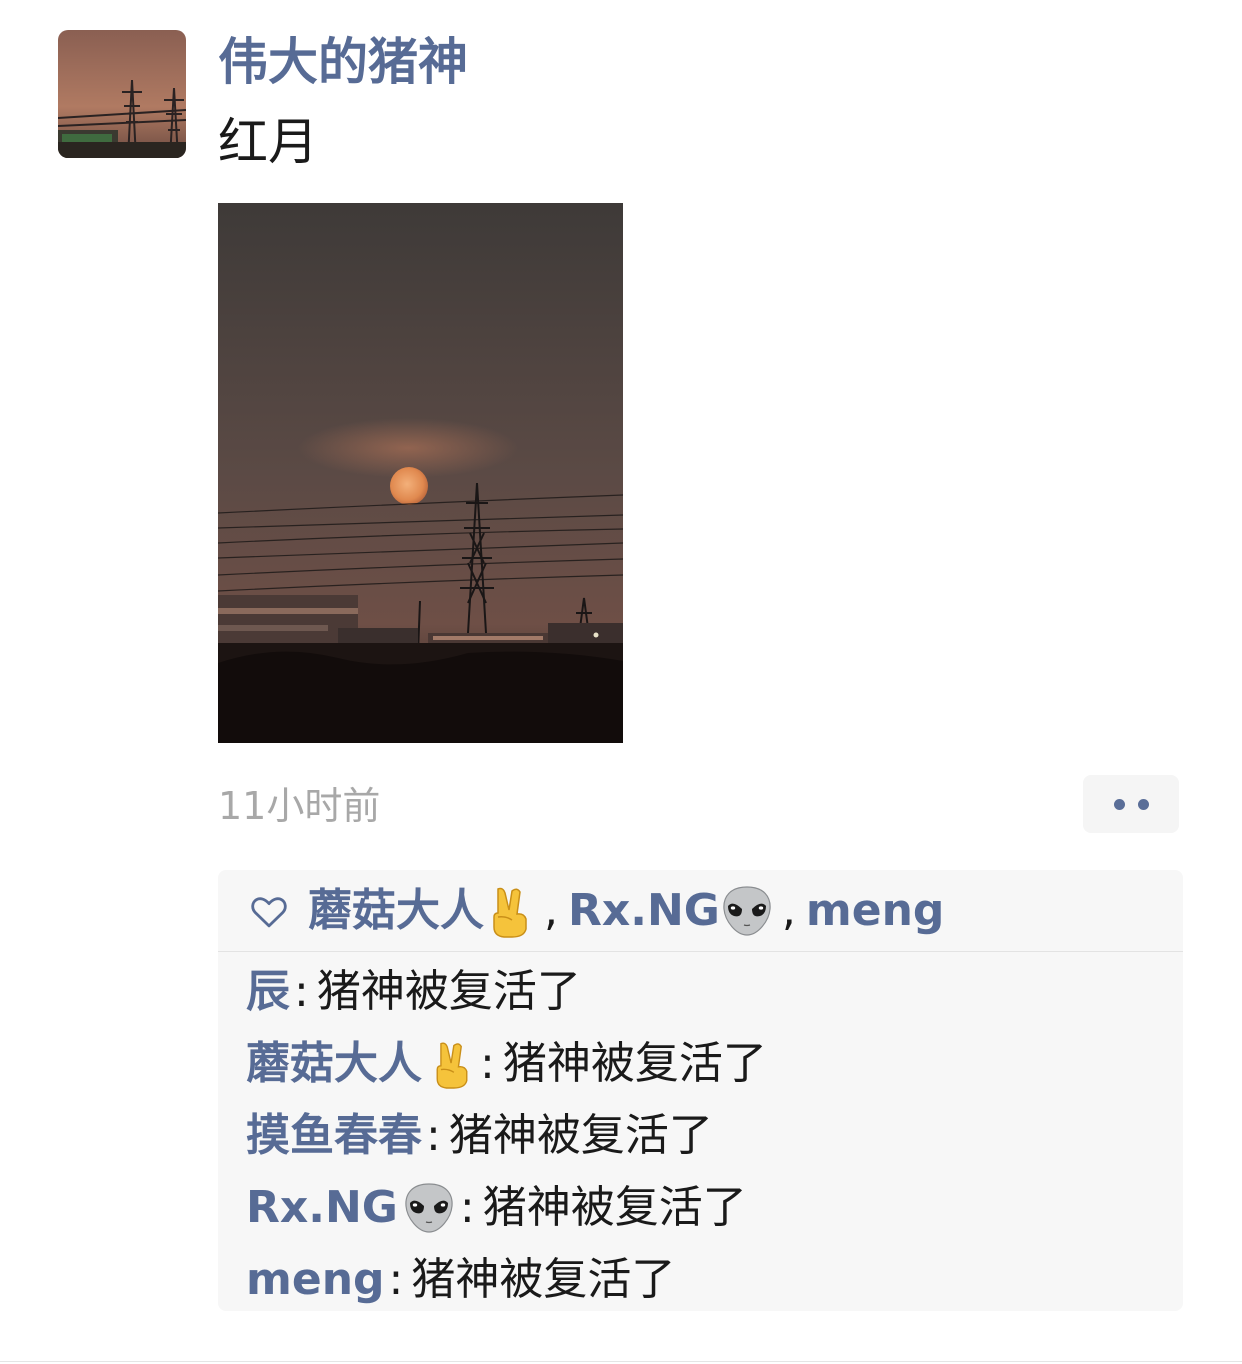 The image size is (1242, 1364). Describe the element at coordinates (644, 911) in the screenshot. I see `liker-name: Rx.NG` at that location.